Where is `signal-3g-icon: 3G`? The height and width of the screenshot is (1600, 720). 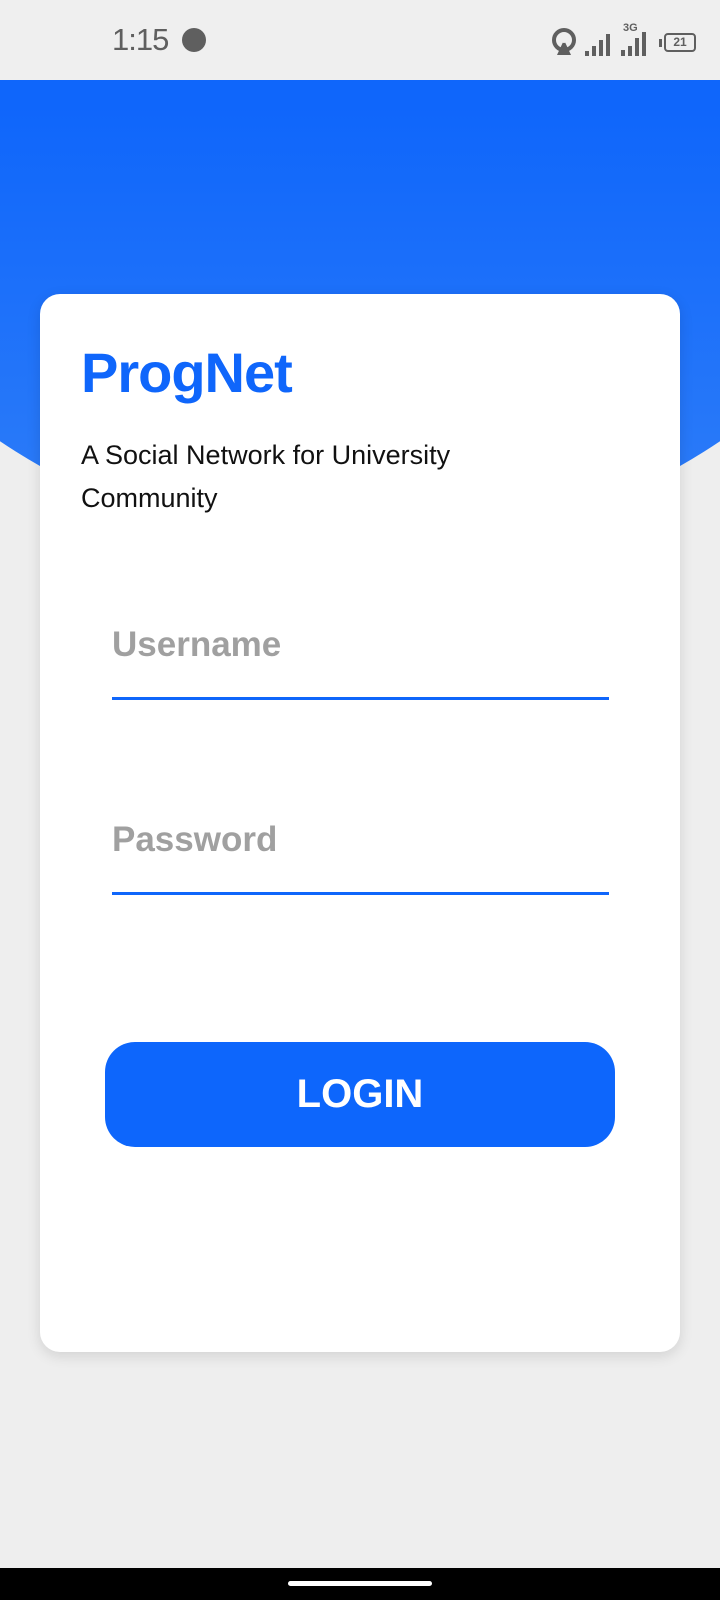
signal-3g-icon: 3G is located at coordinates (636, 39).